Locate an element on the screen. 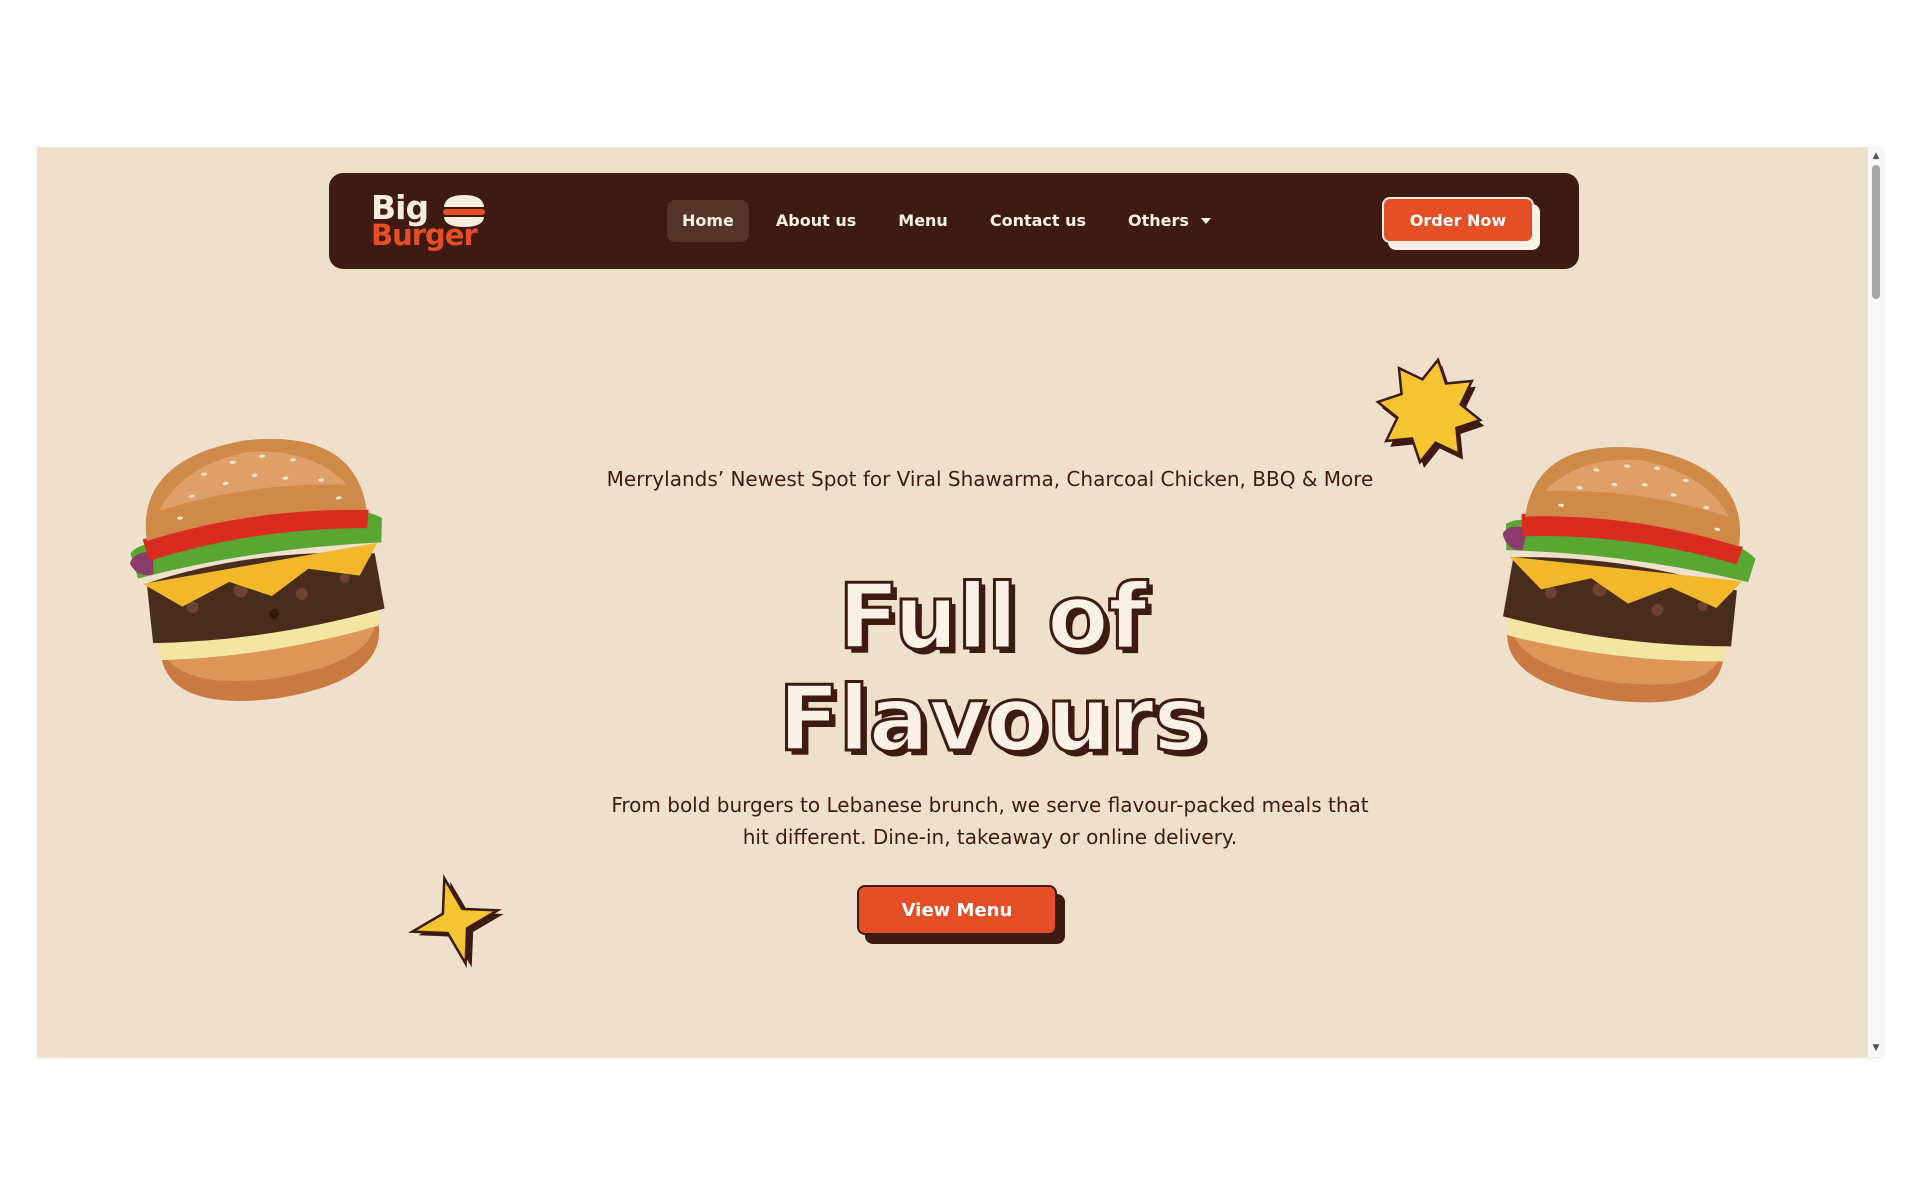  nav-contact-us: Contact us is located at coordinates (1038, 221).